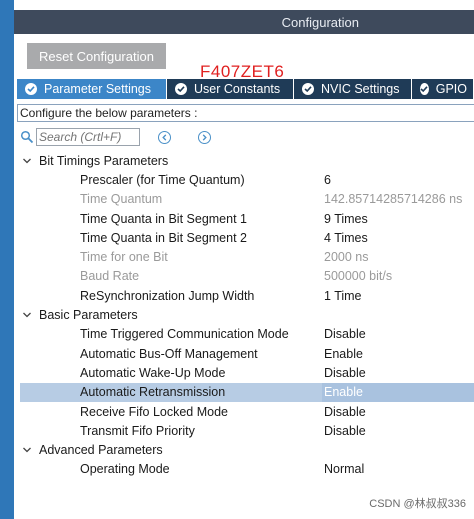 The height and width of the screenshot is (519, 474). Describe the element at coordinates (244, 449) in the screenshot. I see `group-advanced-parameters: Advanced Parameters` at that location.